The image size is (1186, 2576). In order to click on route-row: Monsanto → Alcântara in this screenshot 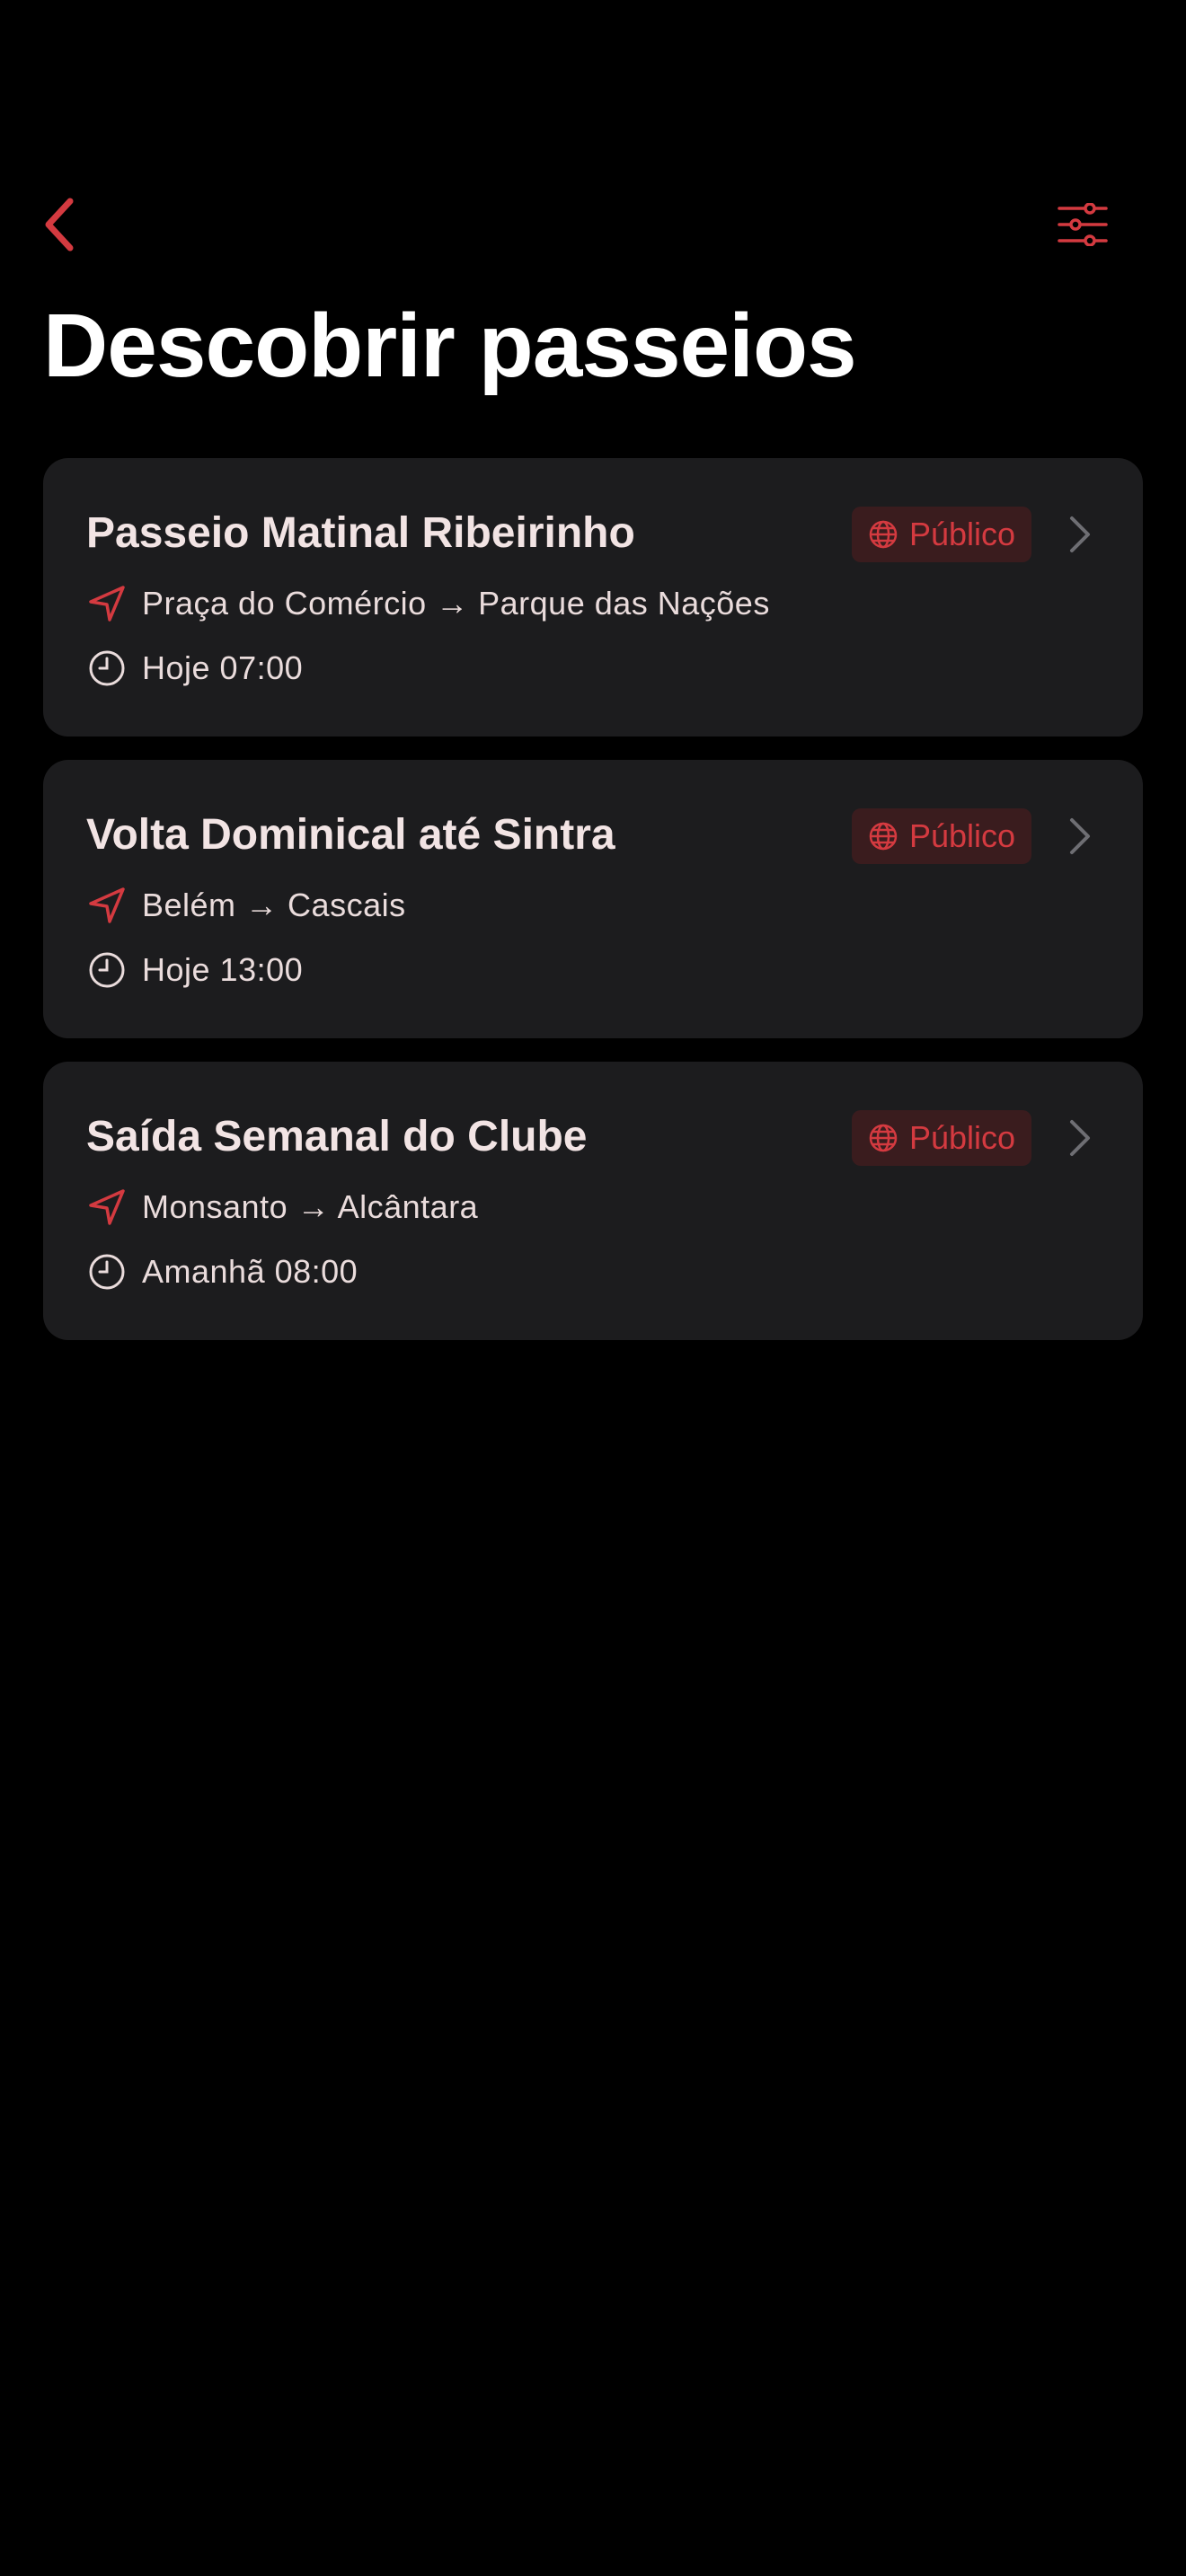, I will do `click(282, 1207)`.